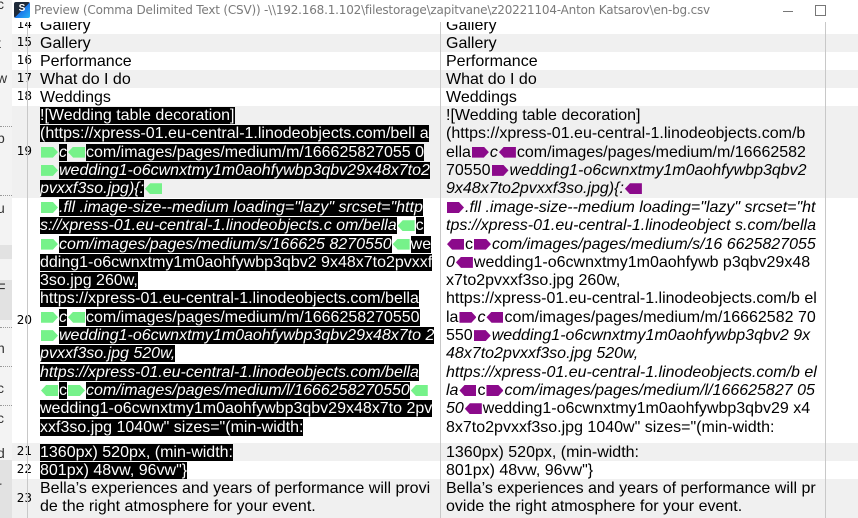 The image size is (858, 518). I want to click on row-number: 15, so click(24, 42).